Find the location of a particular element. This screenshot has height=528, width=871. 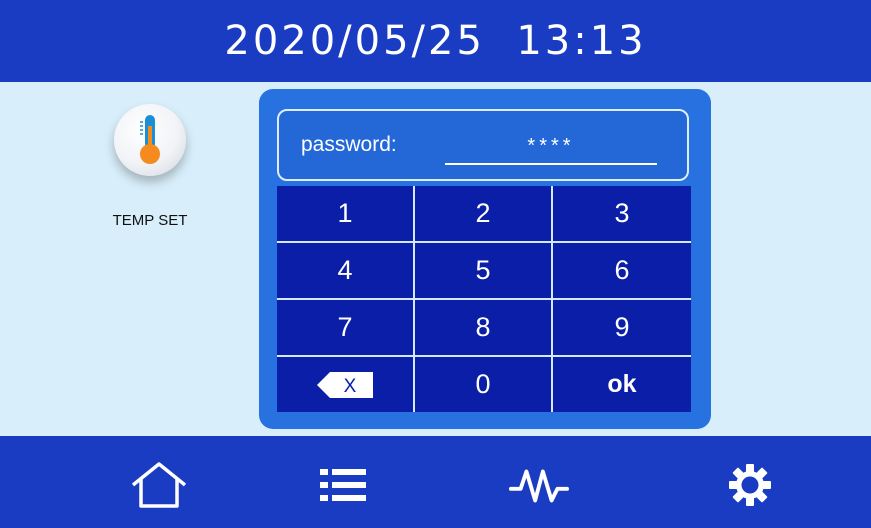

temp-set-icon-circle is located at coordinates (150, 140).